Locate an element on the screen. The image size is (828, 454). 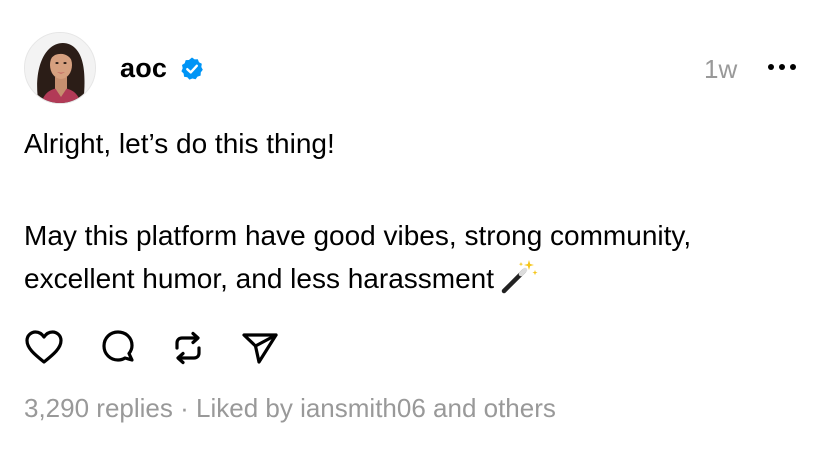
username: aoc is located at coordinates (143, 68).